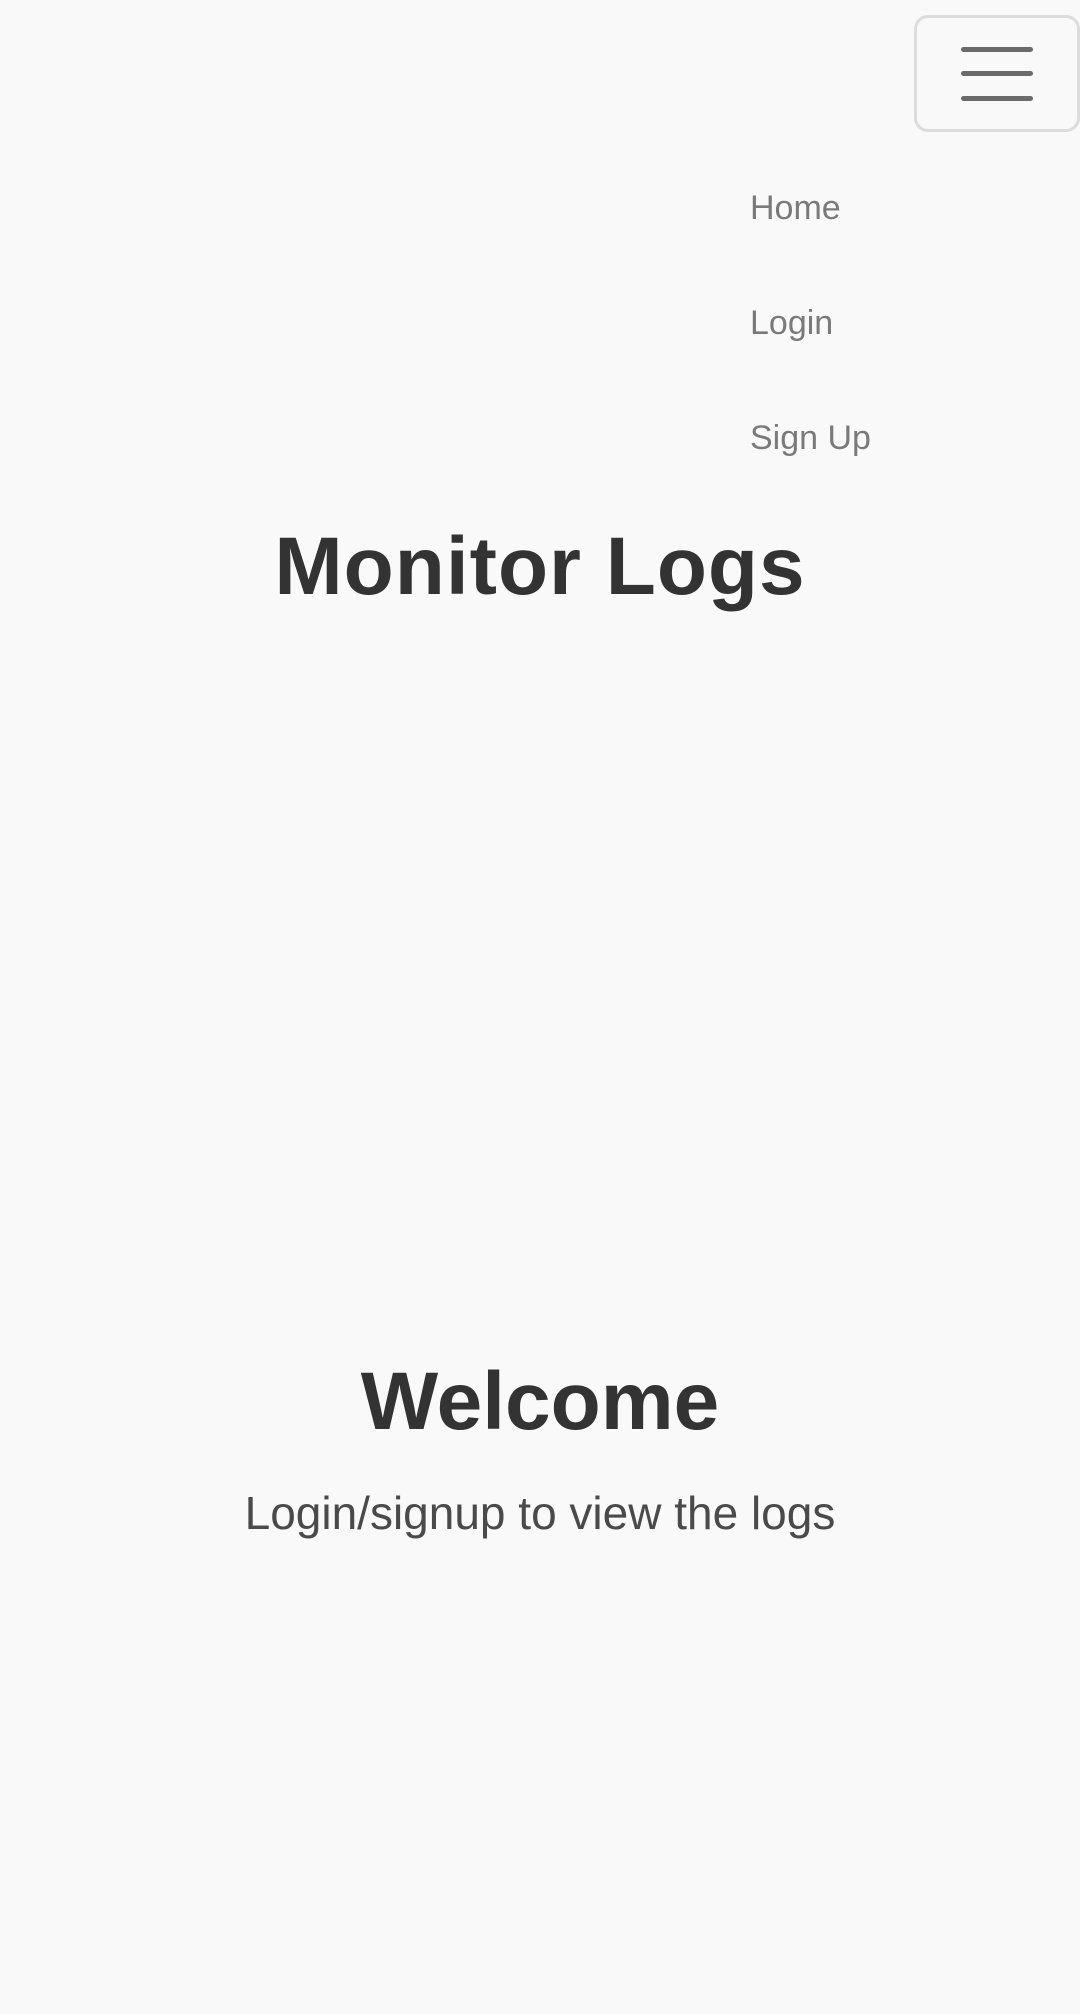 The height and width of the screenshot is (2014, 1080). I want to click on hamburger-menu-icon, so click(997, 73).